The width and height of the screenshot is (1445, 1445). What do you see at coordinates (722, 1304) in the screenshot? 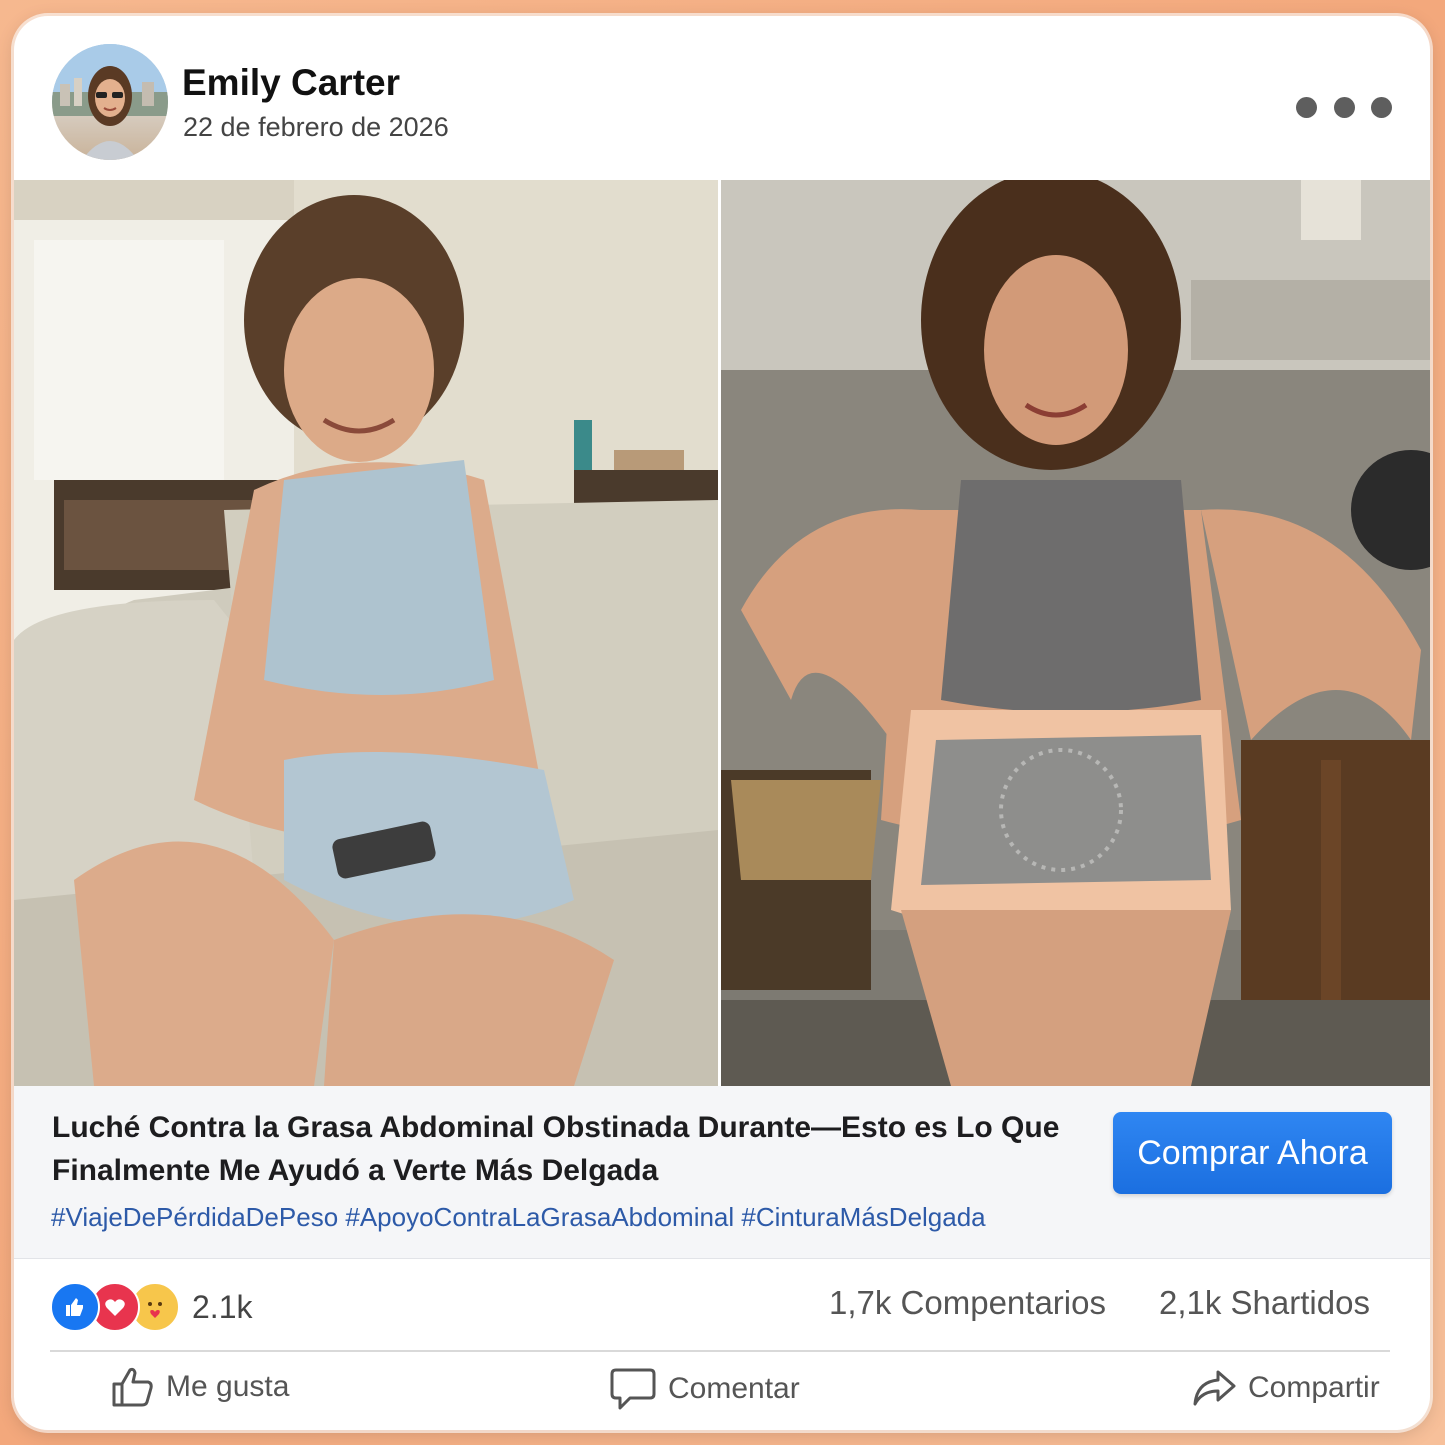
I see `post-stats: 2.1k 1,7k Compentarios 2,1k Shartidos` at bounding box center [722, 1304].